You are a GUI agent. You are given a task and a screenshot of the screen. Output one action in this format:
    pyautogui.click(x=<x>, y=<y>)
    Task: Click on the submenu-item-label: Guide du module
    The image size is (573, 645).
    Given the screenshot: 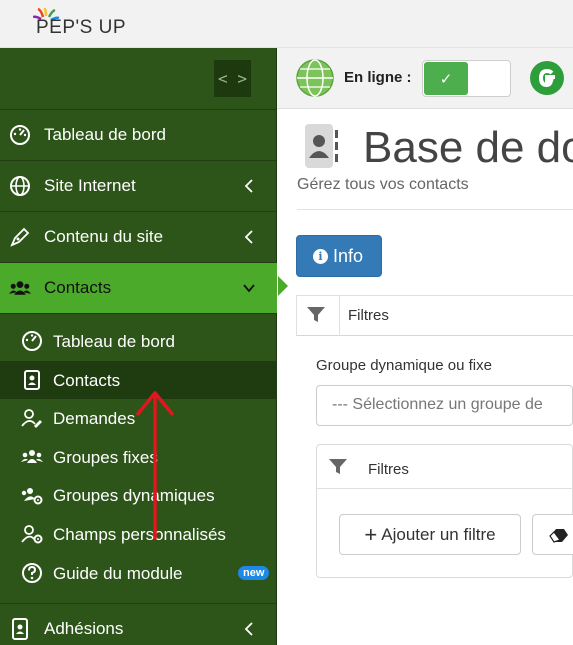 What is the action you would take?
    pyautogui.click(x=118, y=573)
    